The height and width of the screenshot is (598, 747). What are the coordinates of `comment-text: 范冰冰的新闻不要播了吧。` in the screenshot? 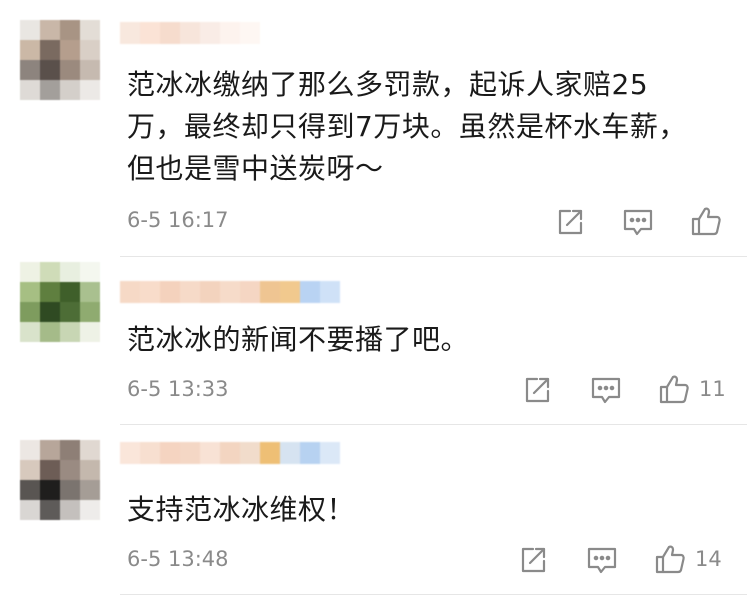 It's located at (298, 339).